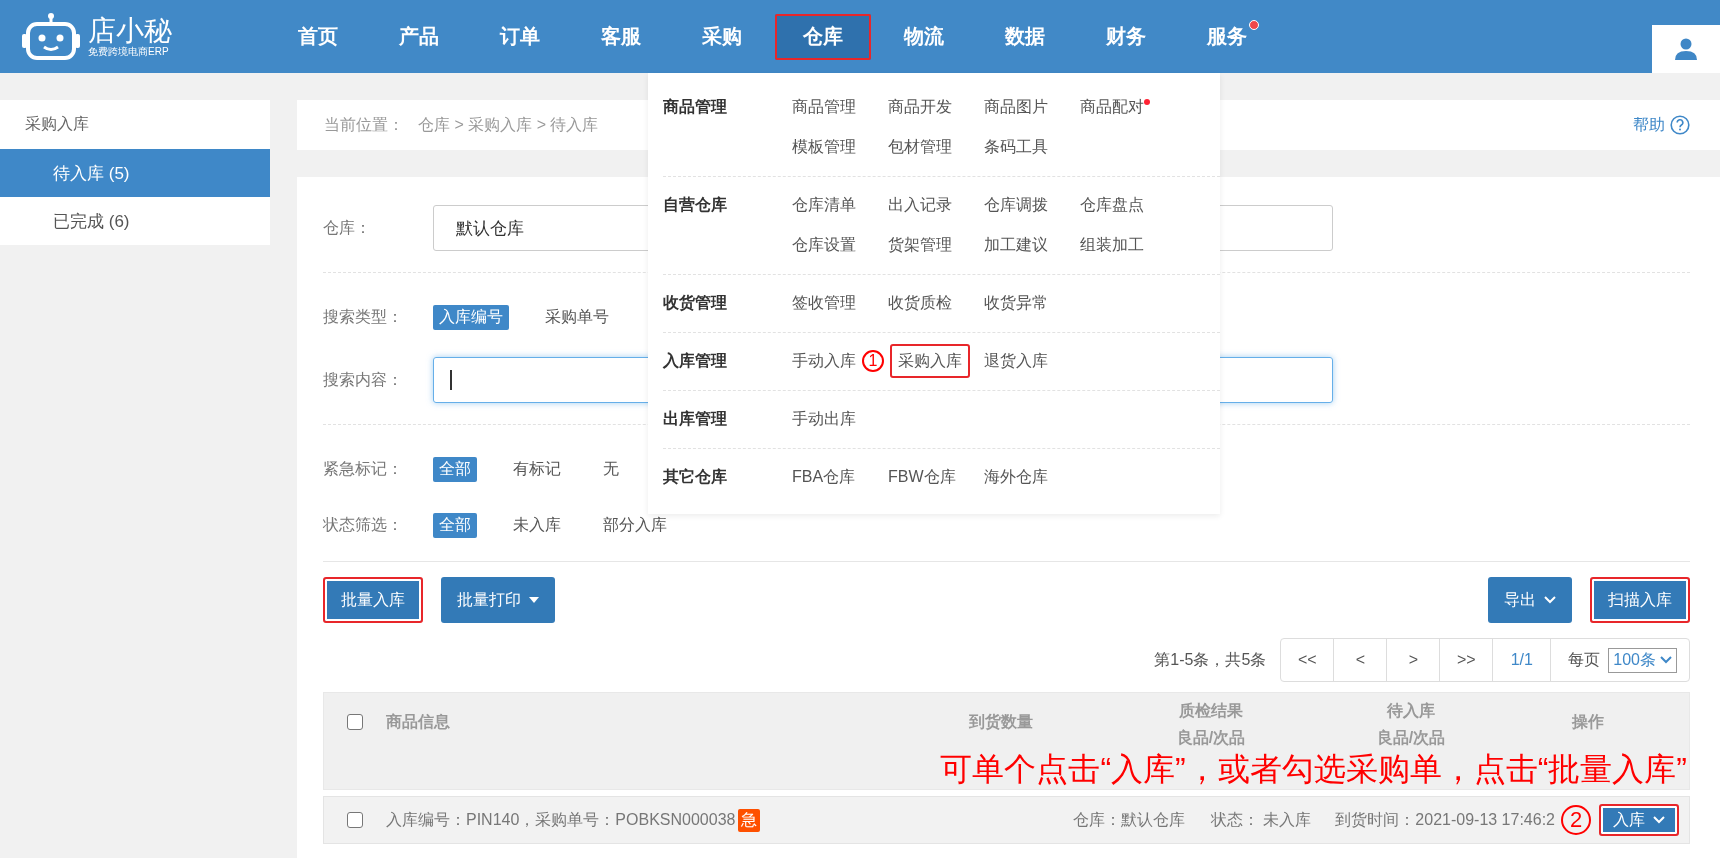  I want to click on robot-logo-icon, so click(51, 36).